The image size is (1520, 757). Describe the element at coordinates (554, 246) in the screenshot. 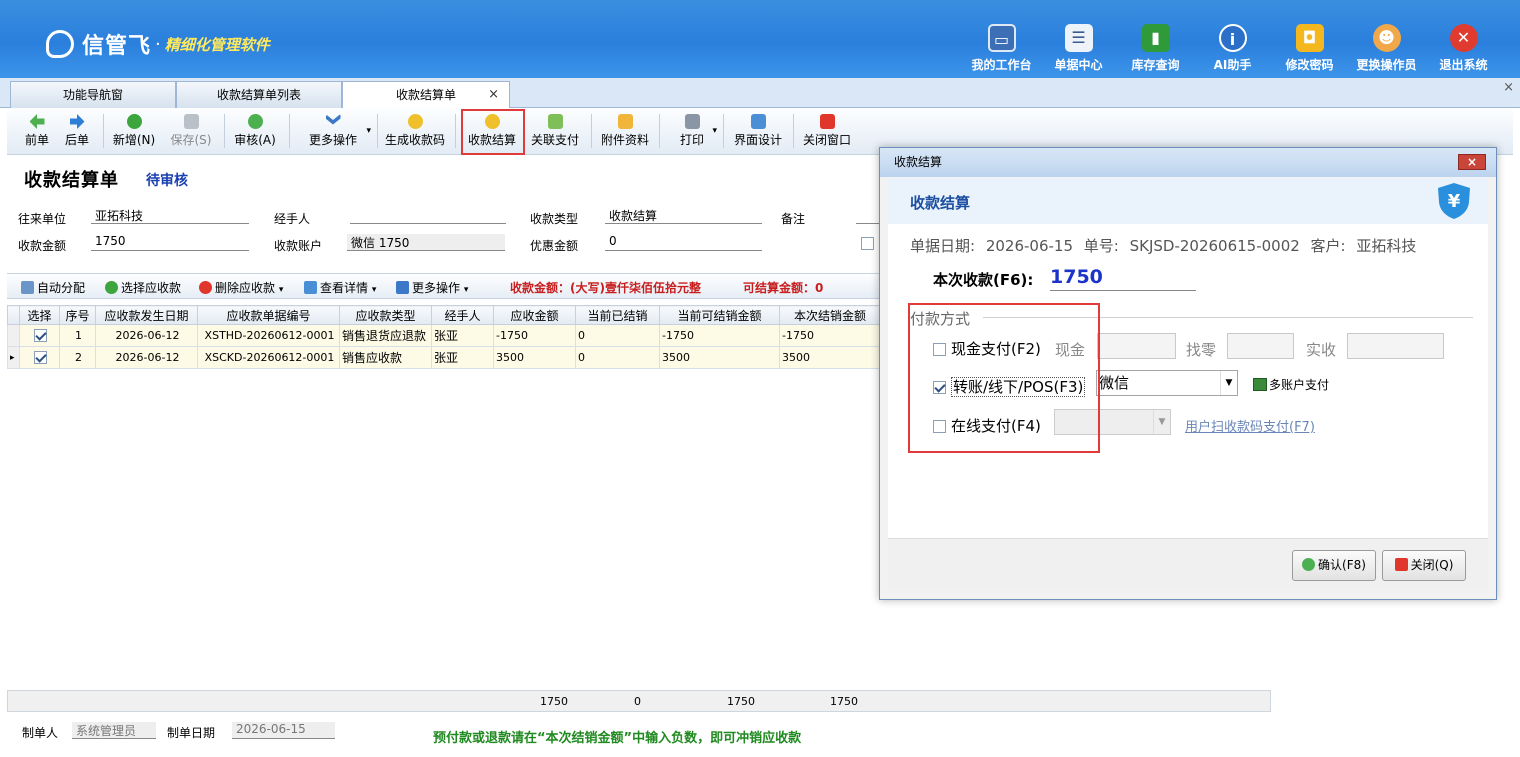

I see `discount-label: 优惠金额` at that location.